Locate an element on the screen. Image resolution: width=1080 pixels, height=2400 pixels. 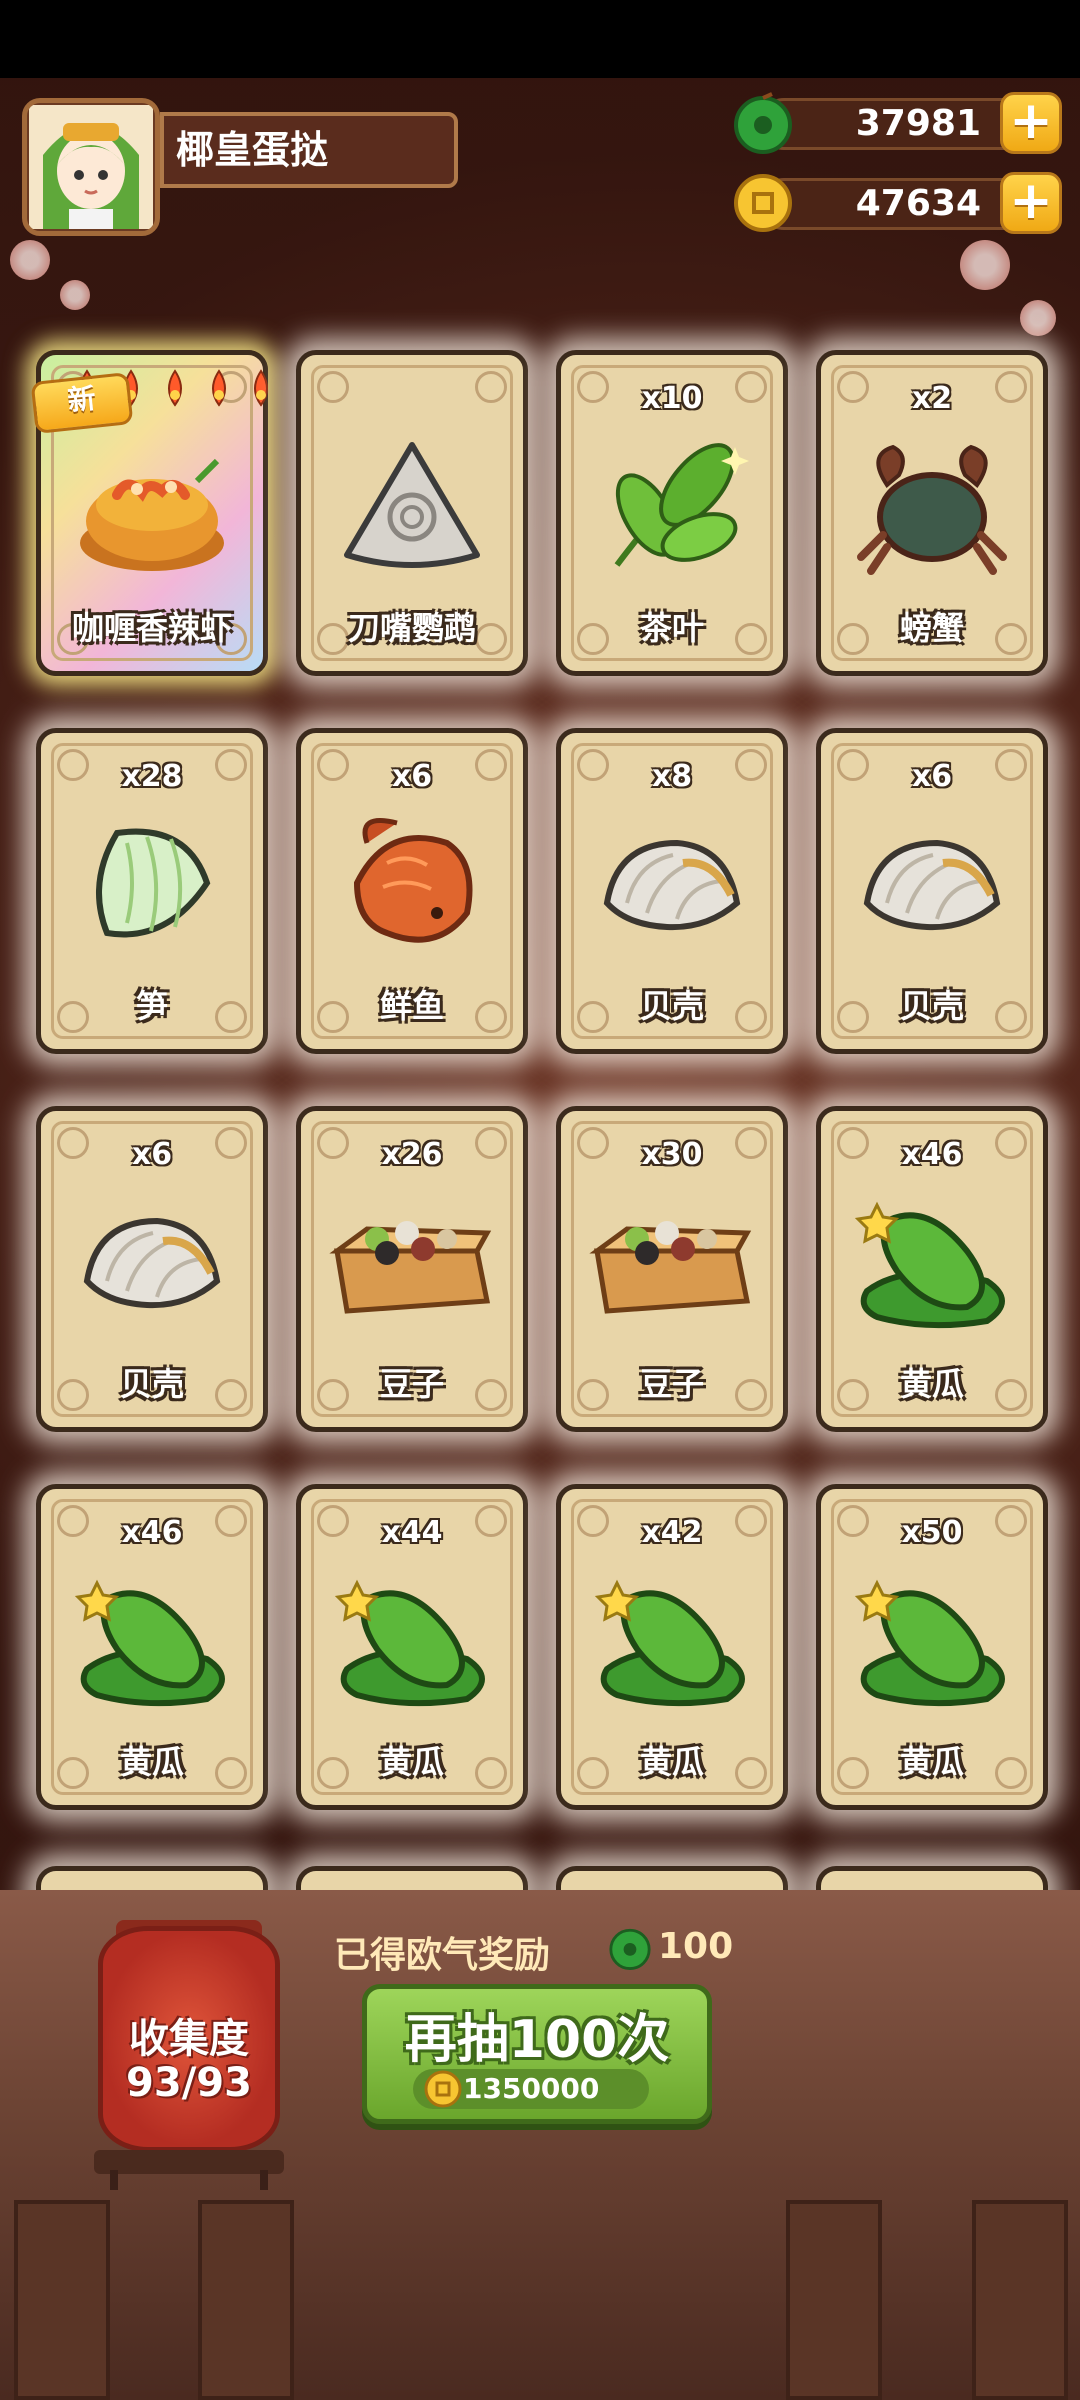
add-jade-button: + is located at coordinates (1031, 123).